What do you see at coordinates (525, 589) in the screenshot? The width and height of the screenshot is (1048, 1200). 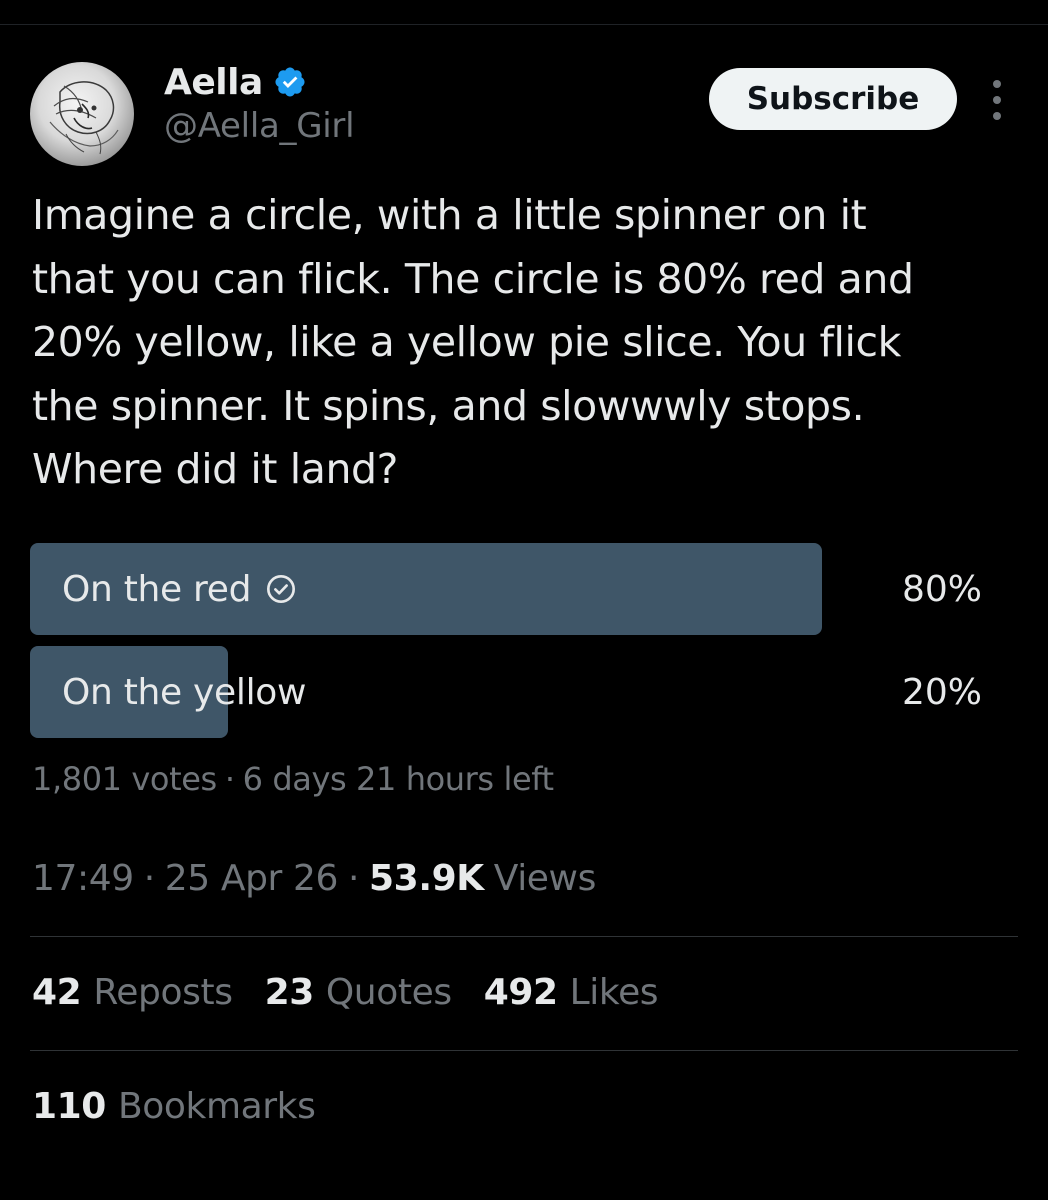 I see `poll-option-red: On the red 80%` at bounding box center [525, 589].